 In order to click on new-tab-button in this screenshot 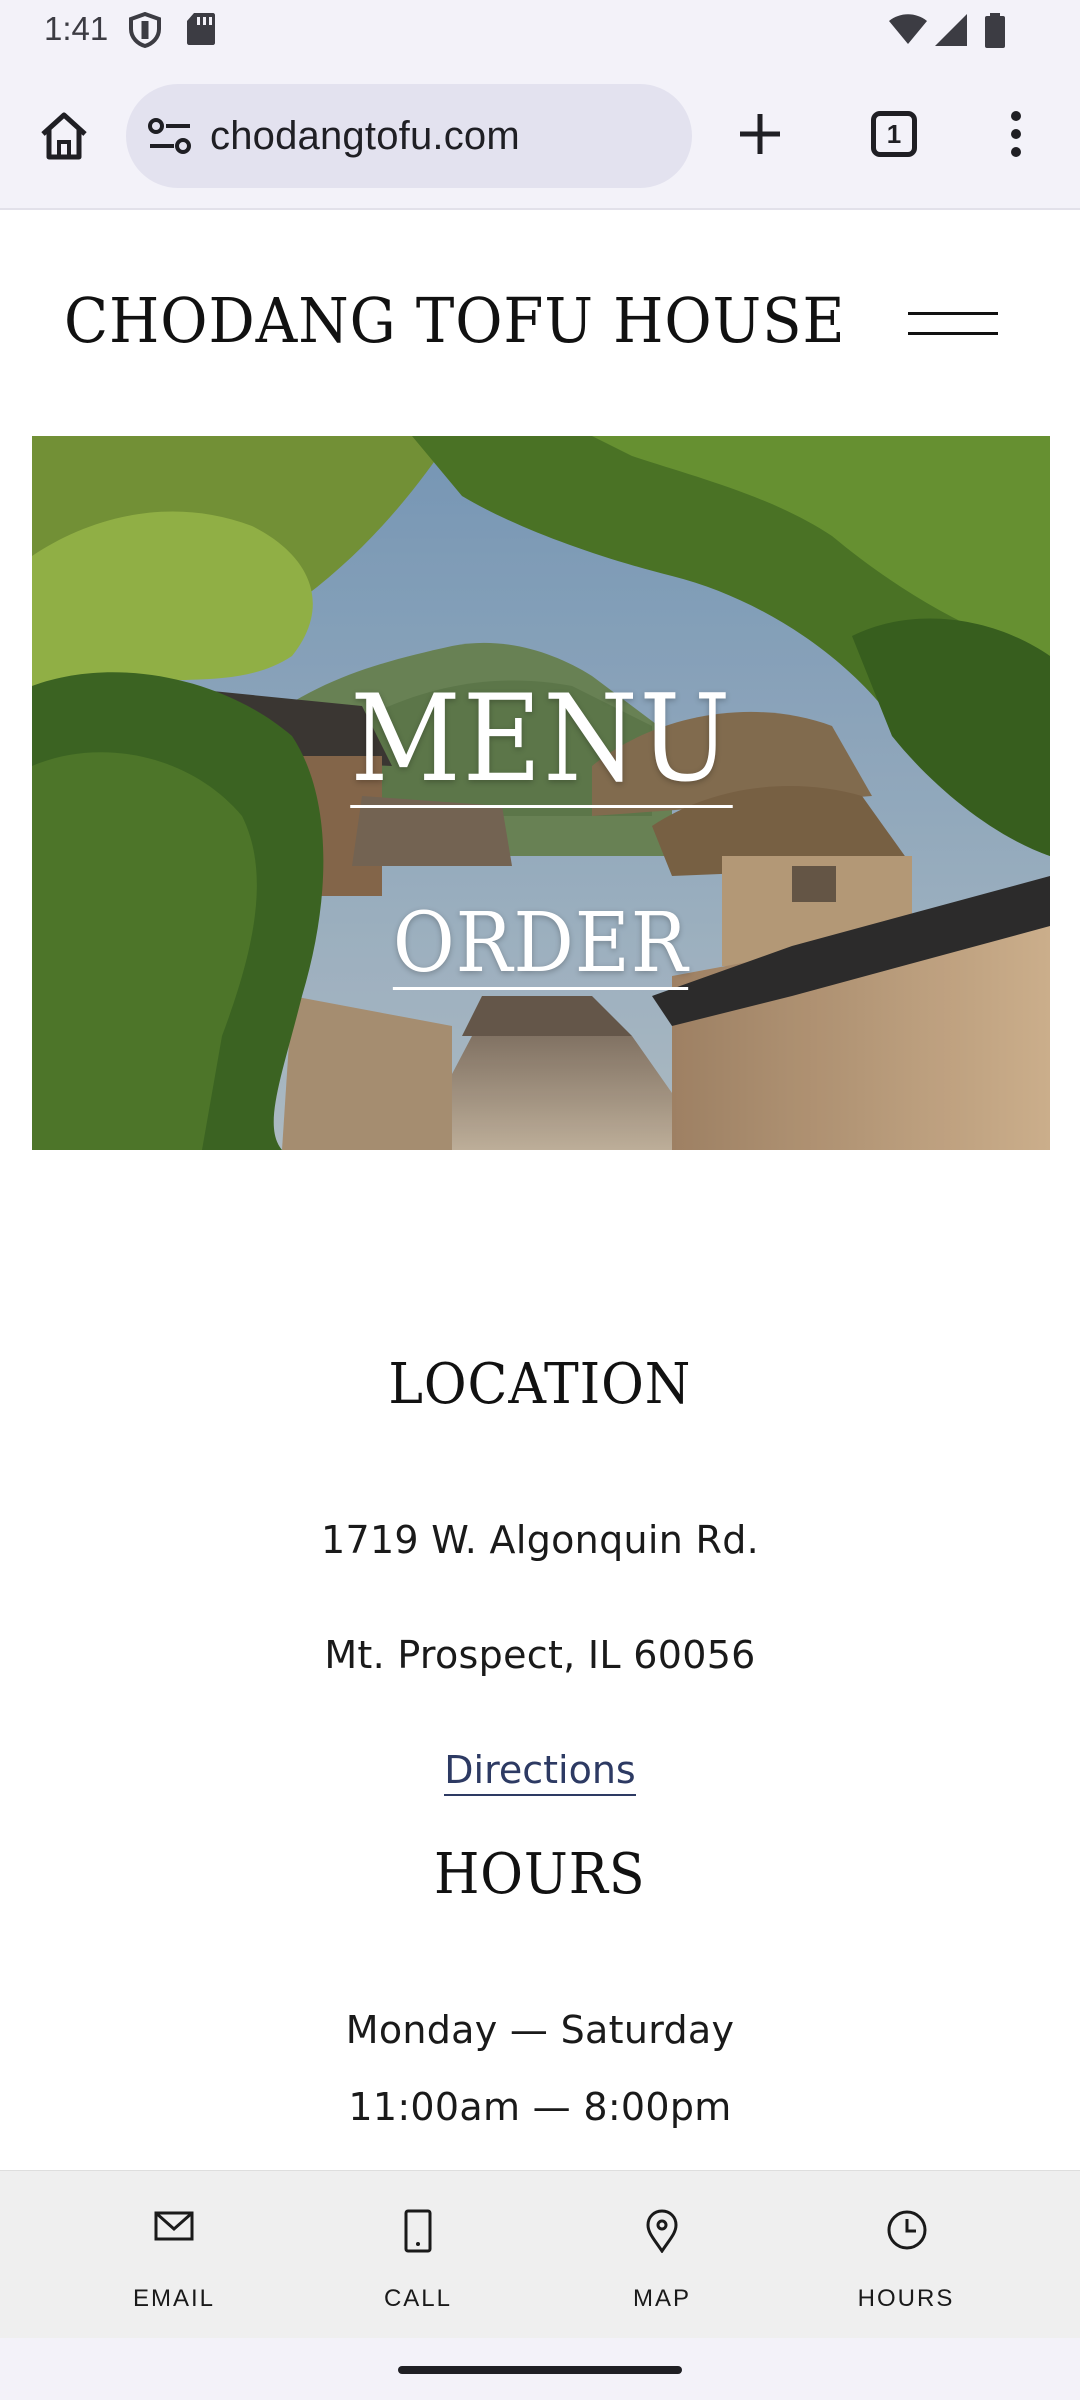, I will do `click(760, 134)`.